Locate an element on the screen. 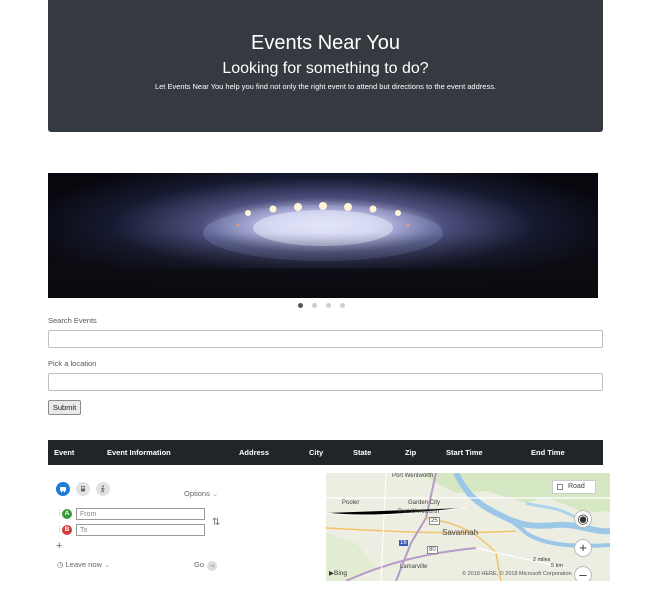 Image resolution: width=652 pixels, height=602 pixels. column-header-zip: Zip is located at coordinates (411, 452).